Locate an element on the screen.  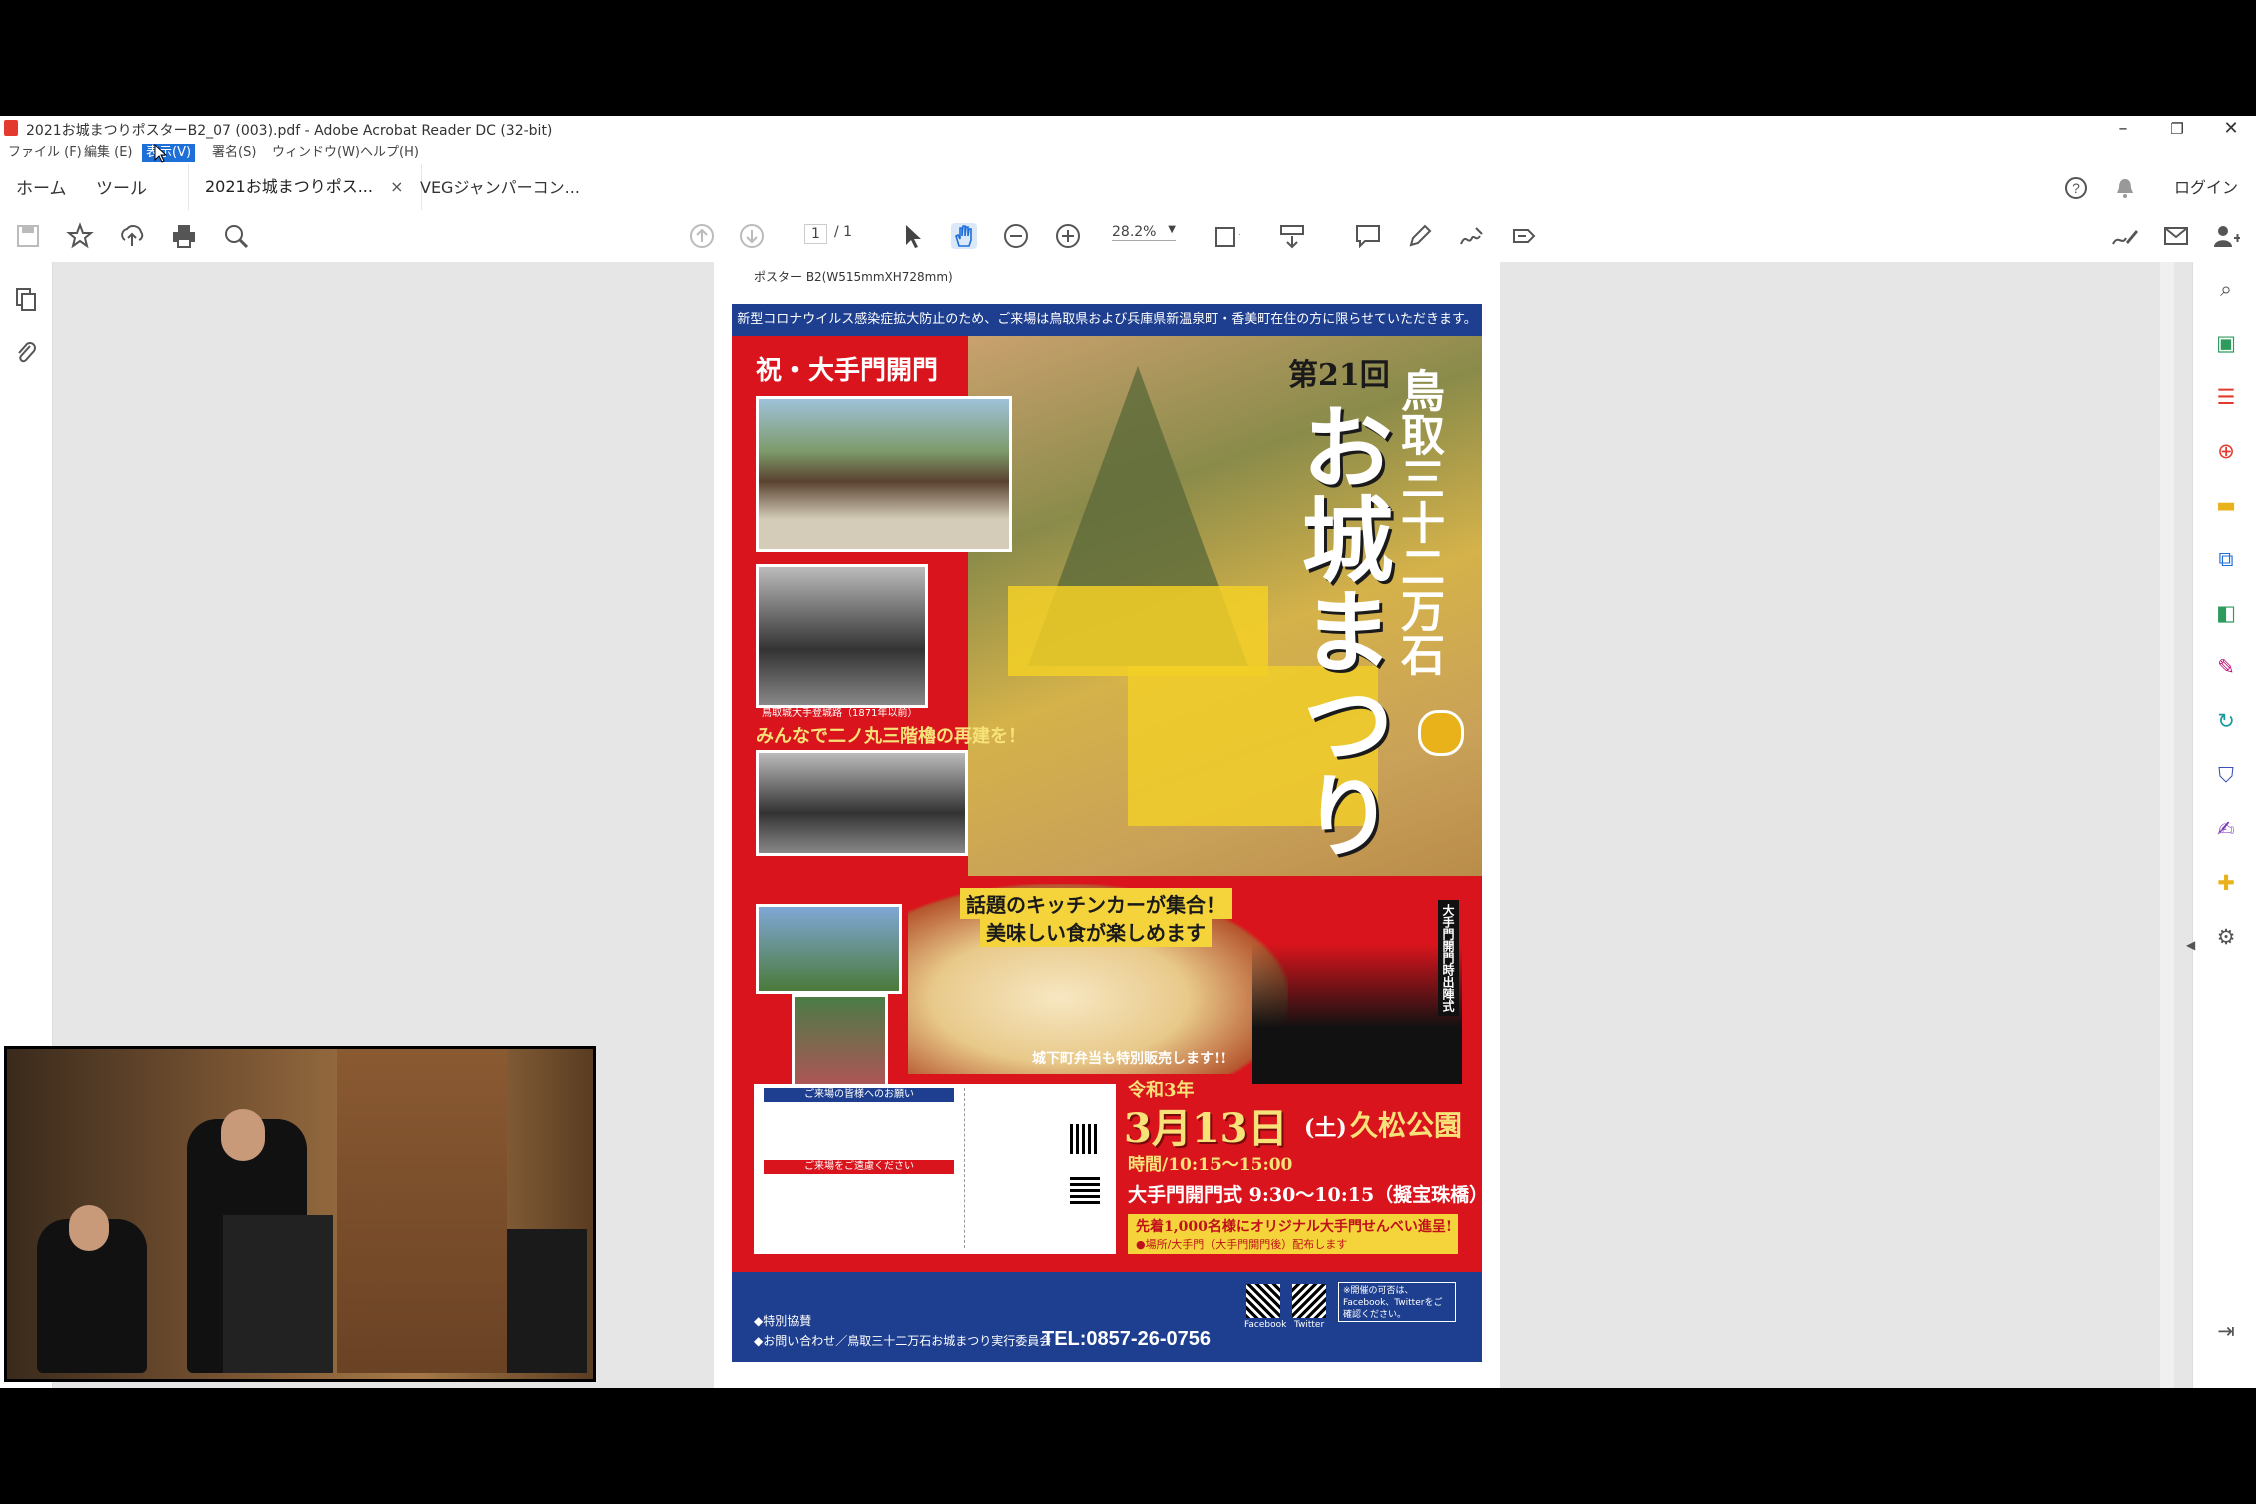
zoom-tool-icon: ⌕ is located at coordinates (2226, 289).